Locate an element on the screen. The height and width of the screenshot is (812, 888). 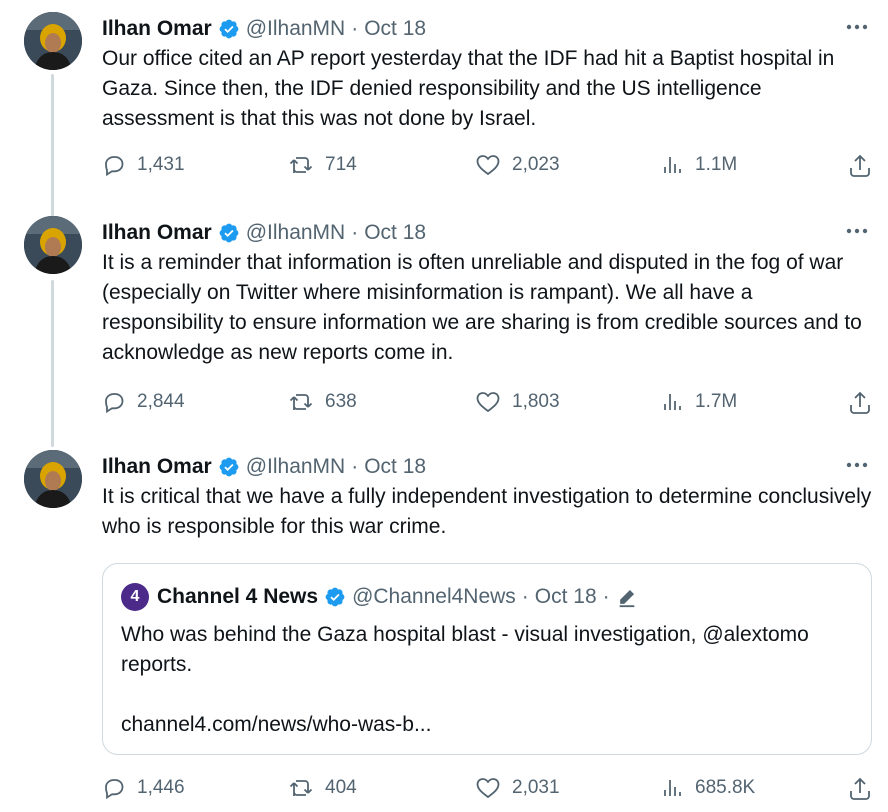
reply-count: 1,431 is located at coordinates (161, 164).